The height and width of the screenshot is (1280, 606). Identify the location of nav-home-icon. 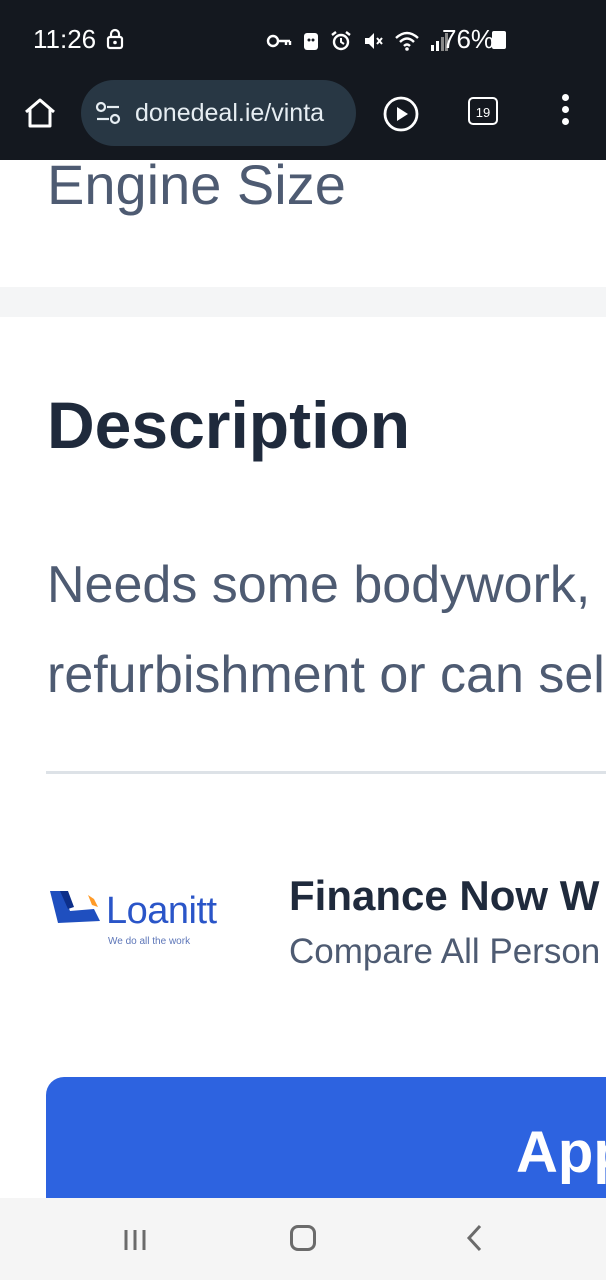
(303, 1238).